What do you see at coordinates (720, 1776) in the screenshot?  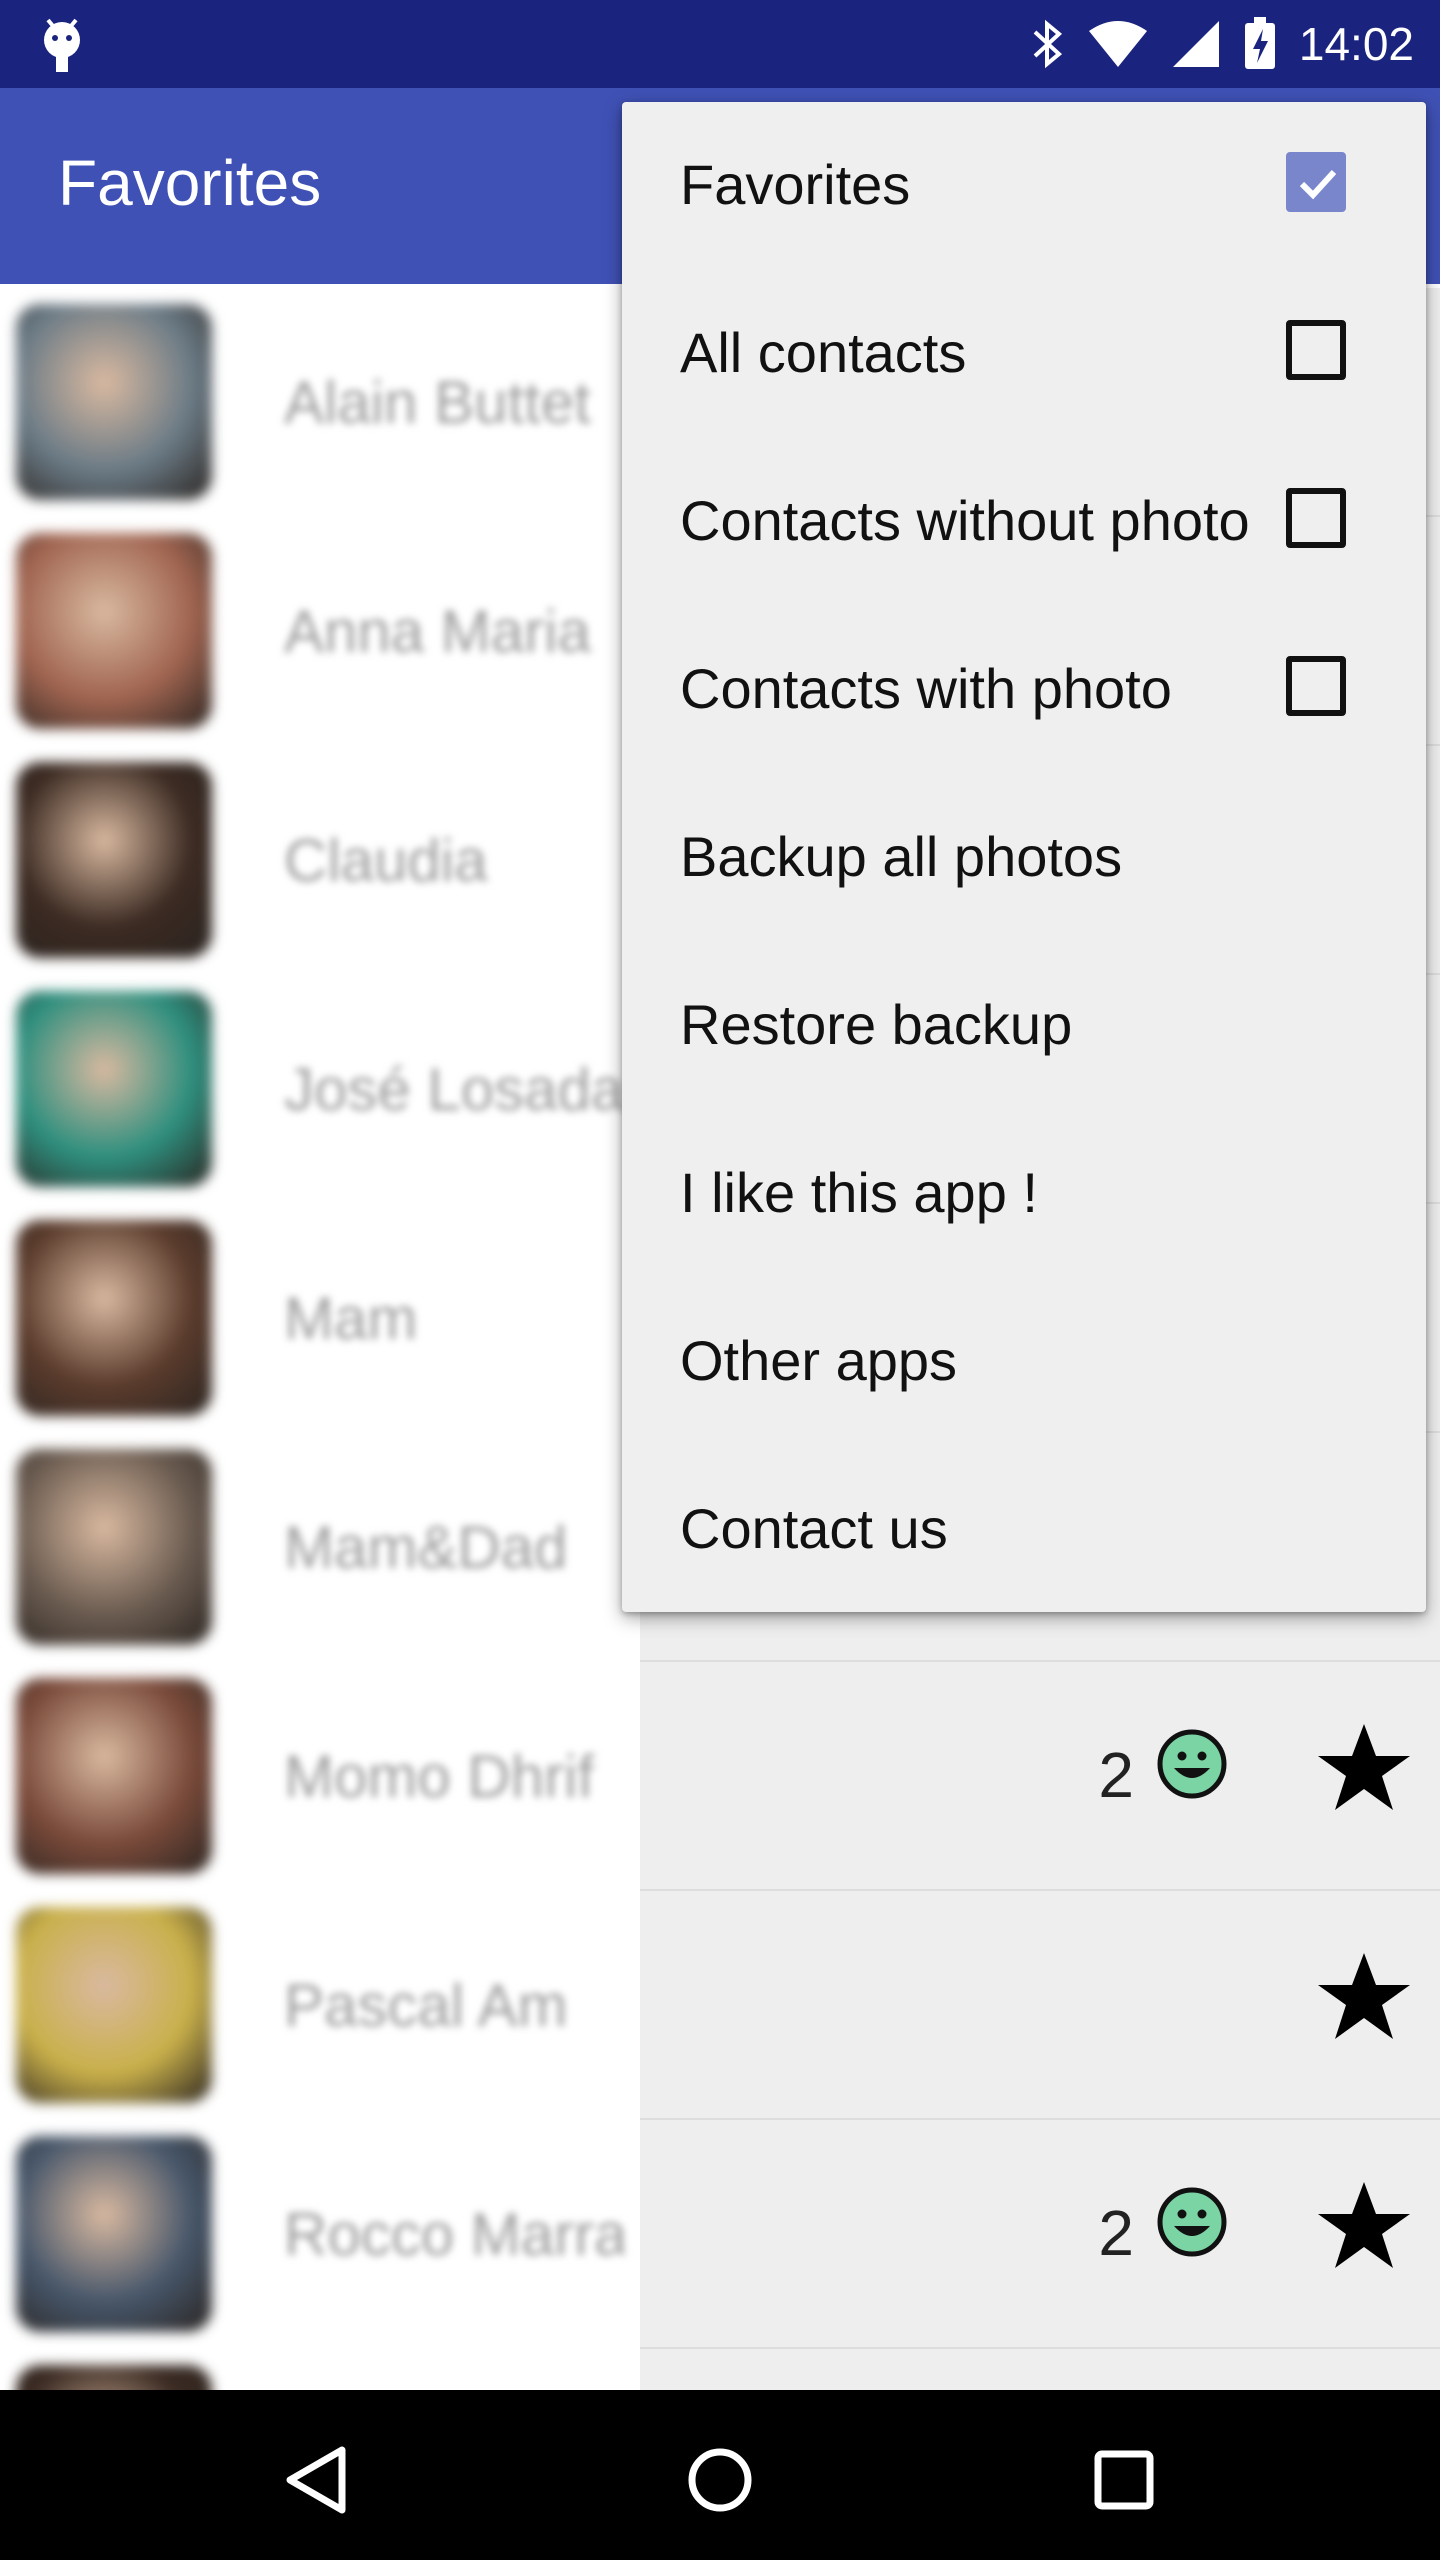 I see `contact-row: Momo Dhrif 2` at bounding box center [720, 1776].